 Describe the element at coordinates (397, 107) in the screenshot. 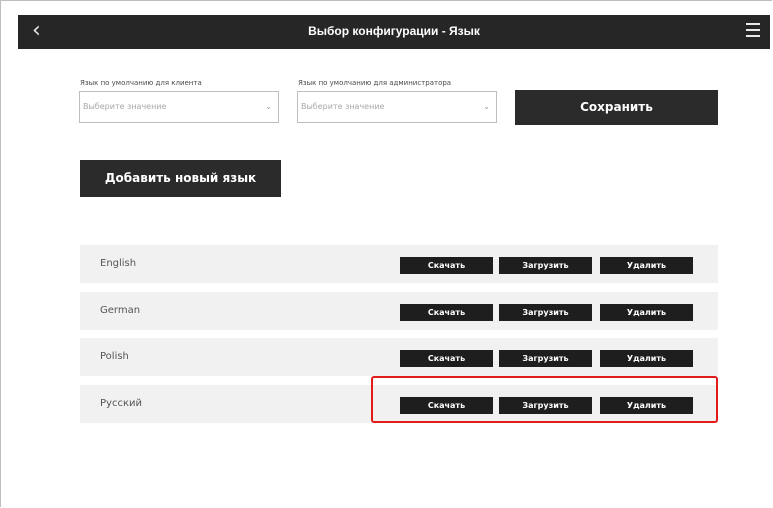

I see `admin-language-select: Выберите значение ⌄` at that location.